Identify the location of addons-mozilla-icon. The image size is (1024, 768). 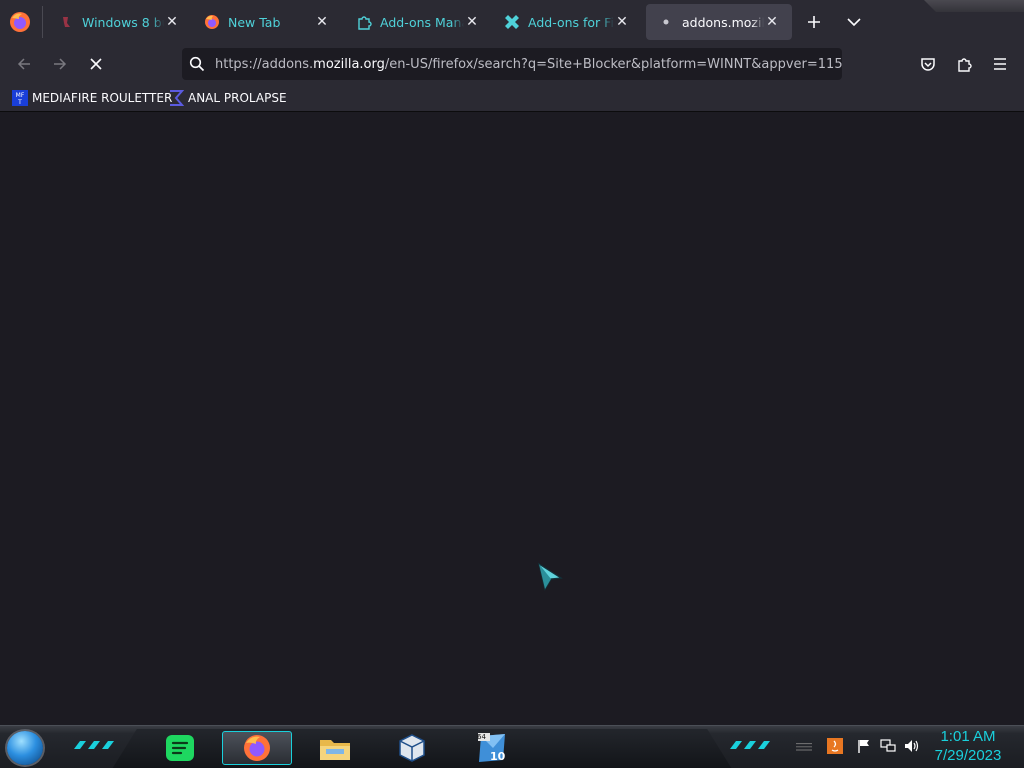
(512, 22).